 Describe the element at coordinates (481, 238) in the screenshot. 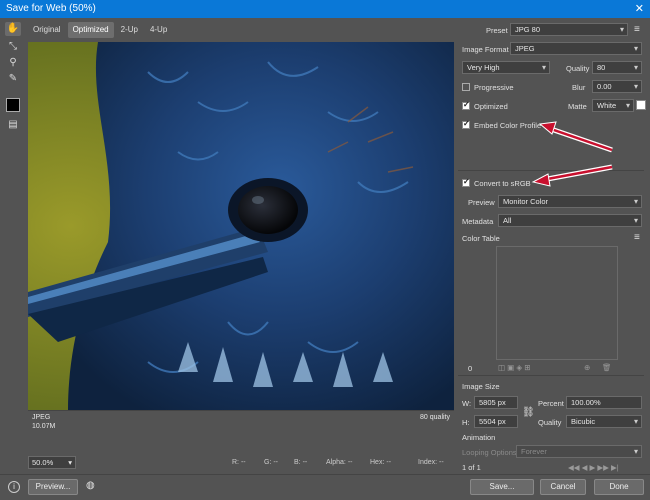

I see `color-table-label: Color Table` at that location.